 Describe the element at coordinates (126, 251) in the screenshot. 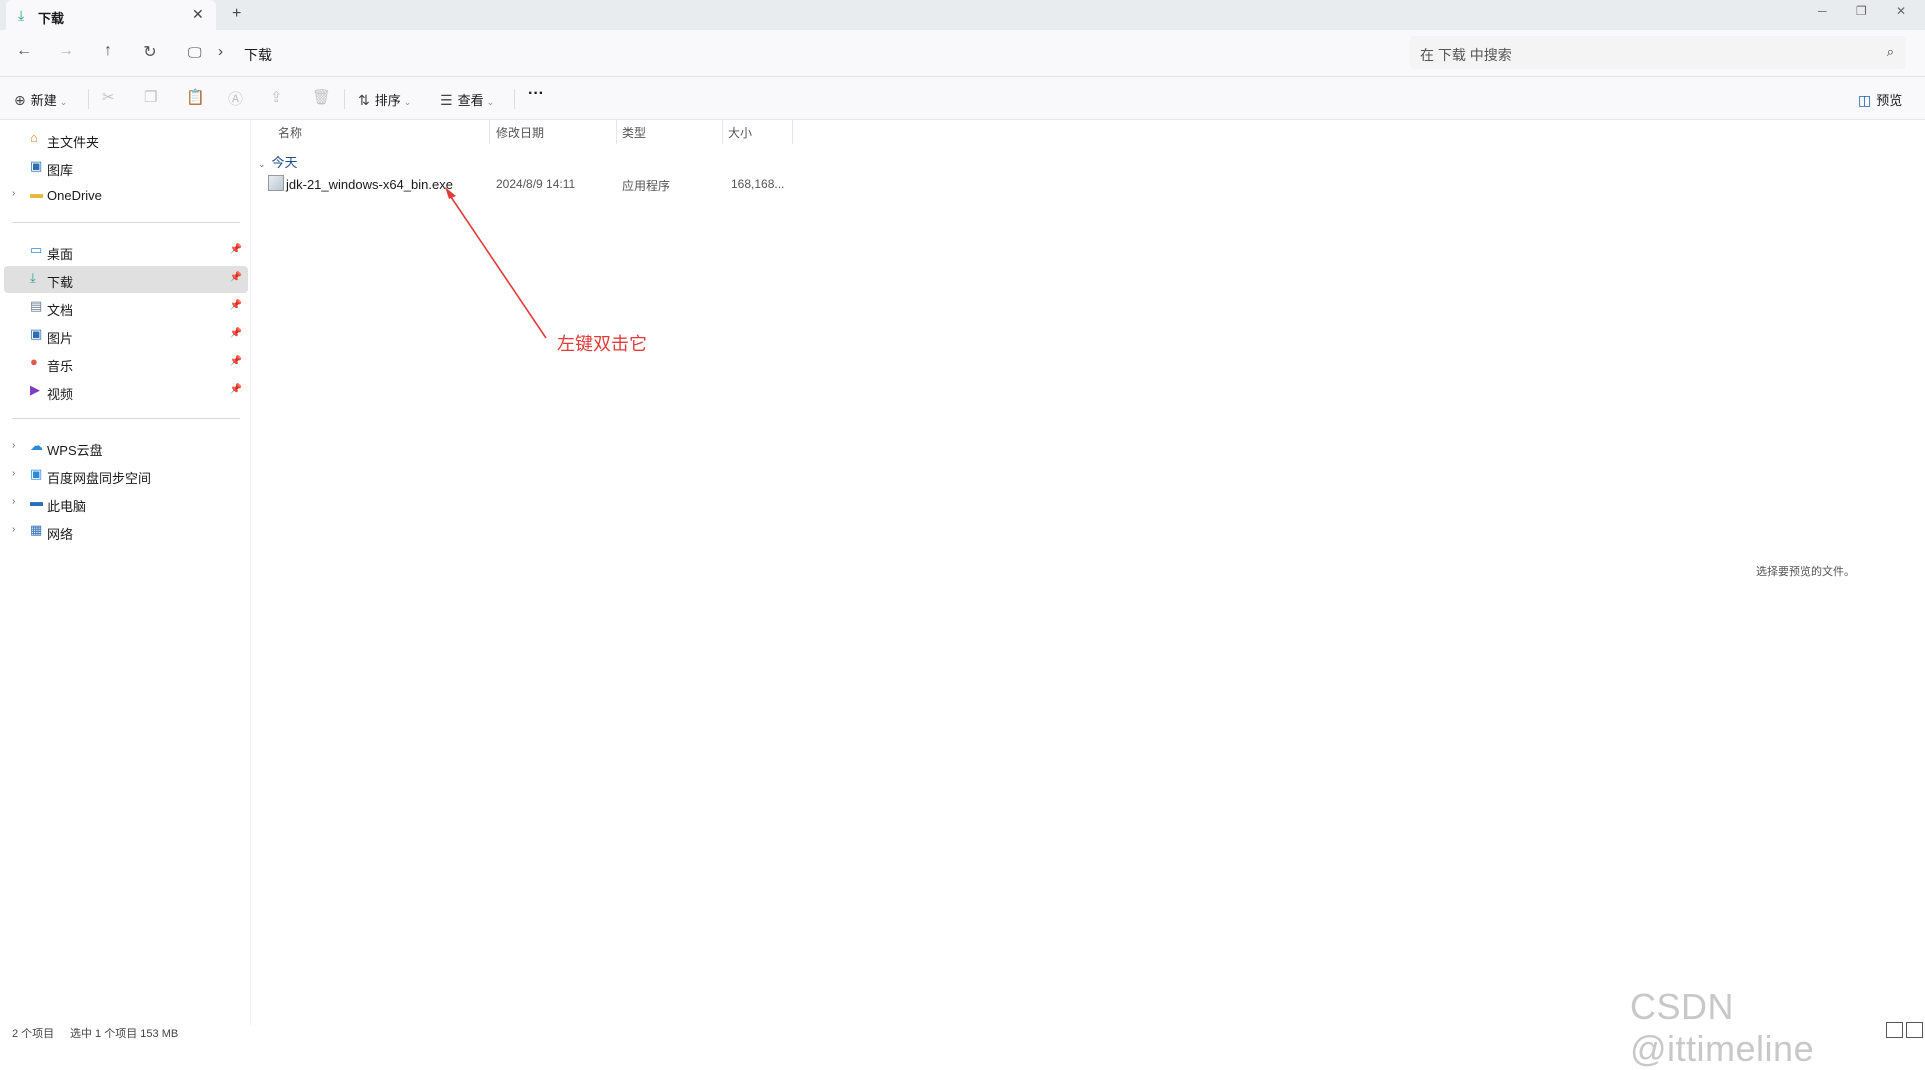

I see `sidebar-item-desktop: ▭ 桌面 📌` at that location.